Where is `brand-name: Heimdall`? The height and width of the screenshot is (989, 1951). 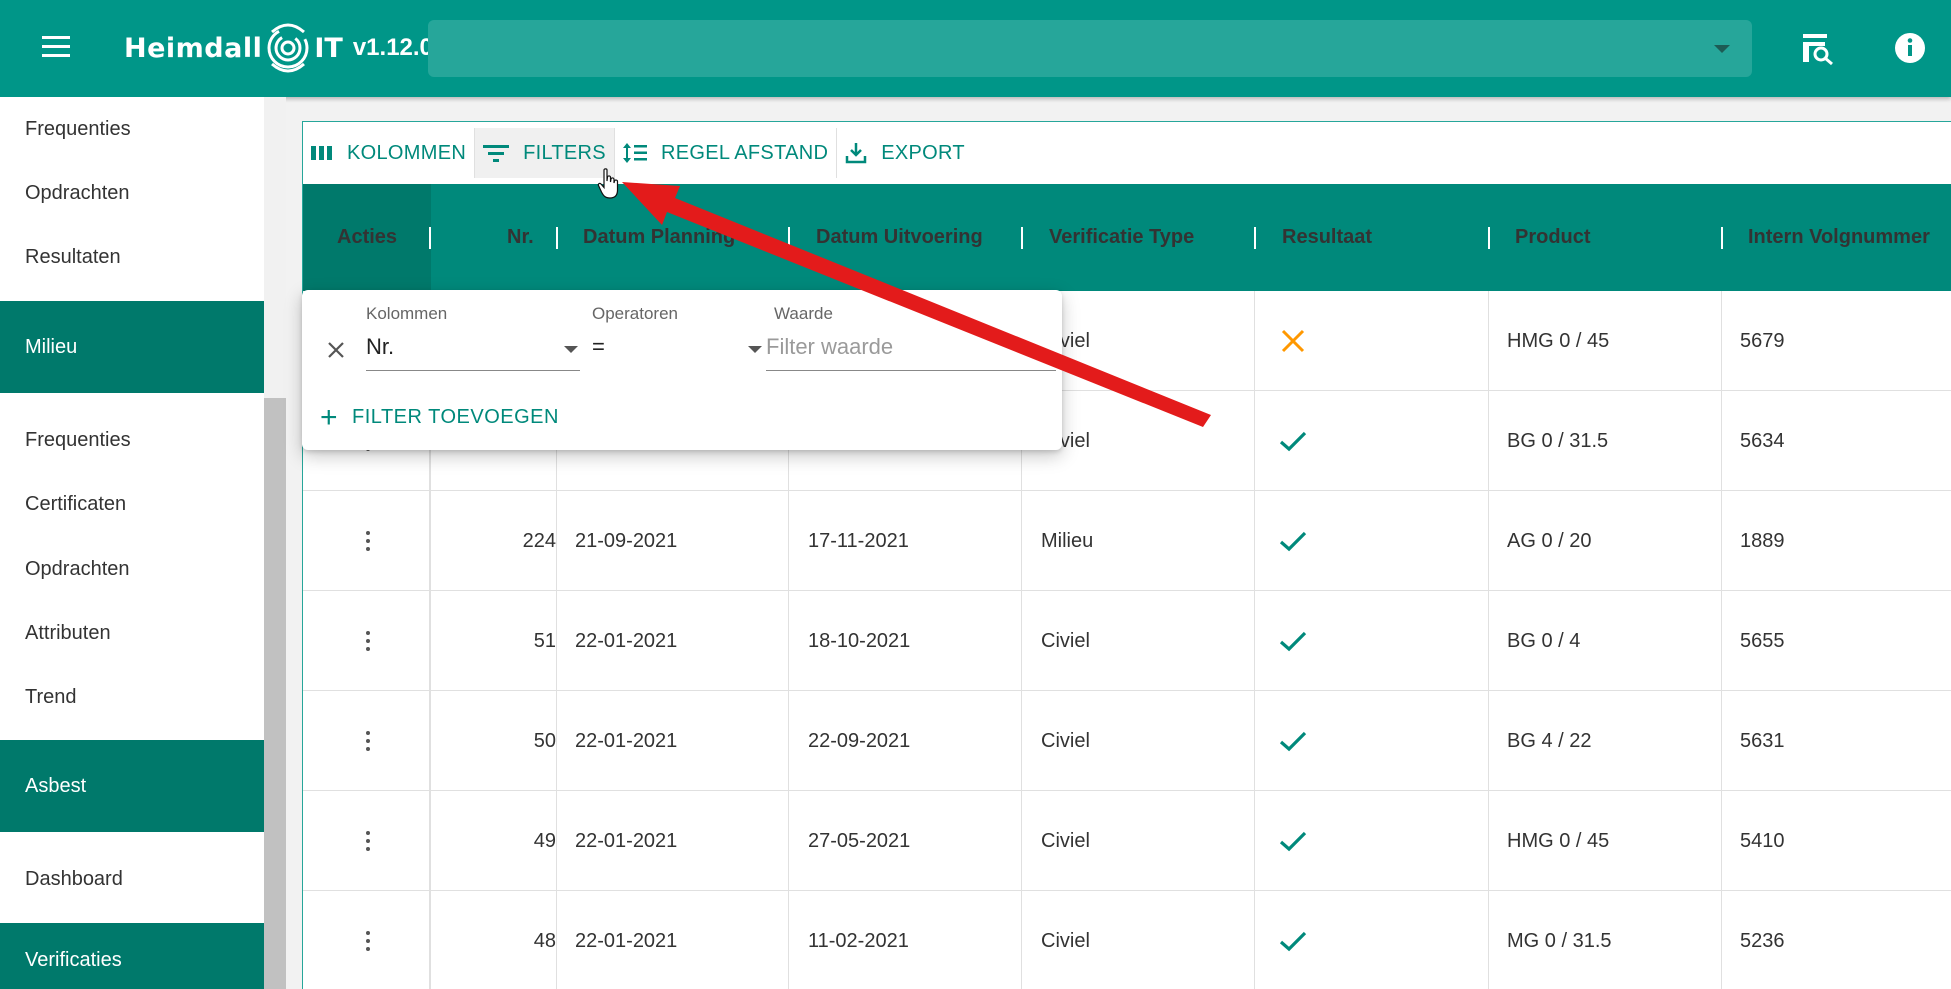 brand-name: Heimdall is located at coordinates (193, 48).